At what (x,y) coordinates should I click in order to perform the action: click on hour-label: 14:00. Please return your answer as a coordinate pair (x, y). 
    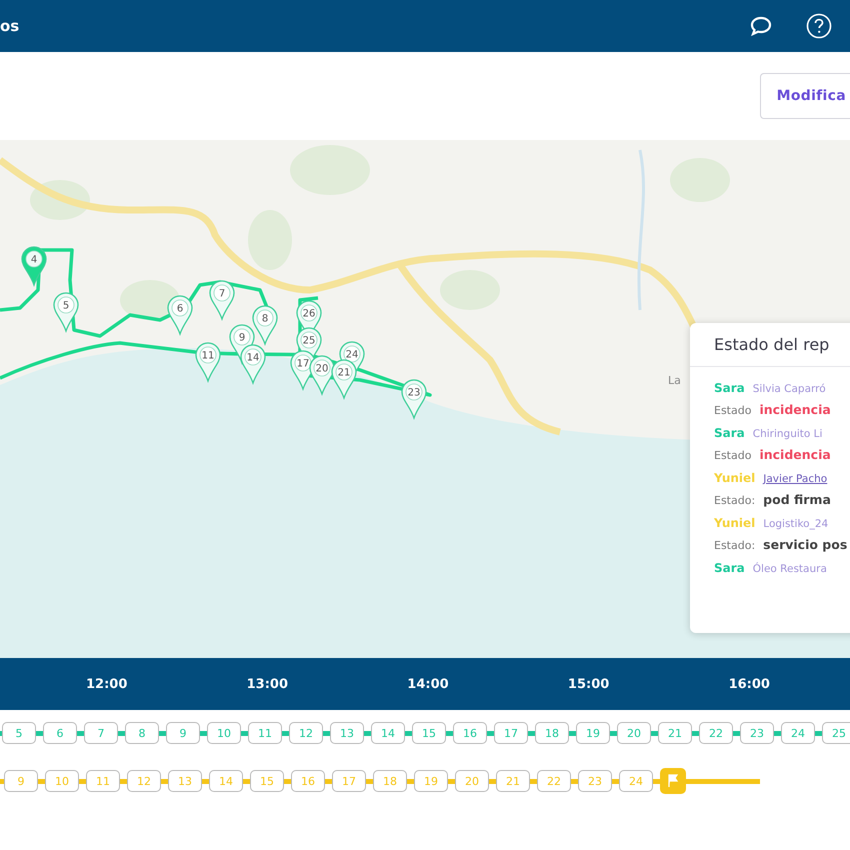
    Looking at the image, I should click on (428, 684).